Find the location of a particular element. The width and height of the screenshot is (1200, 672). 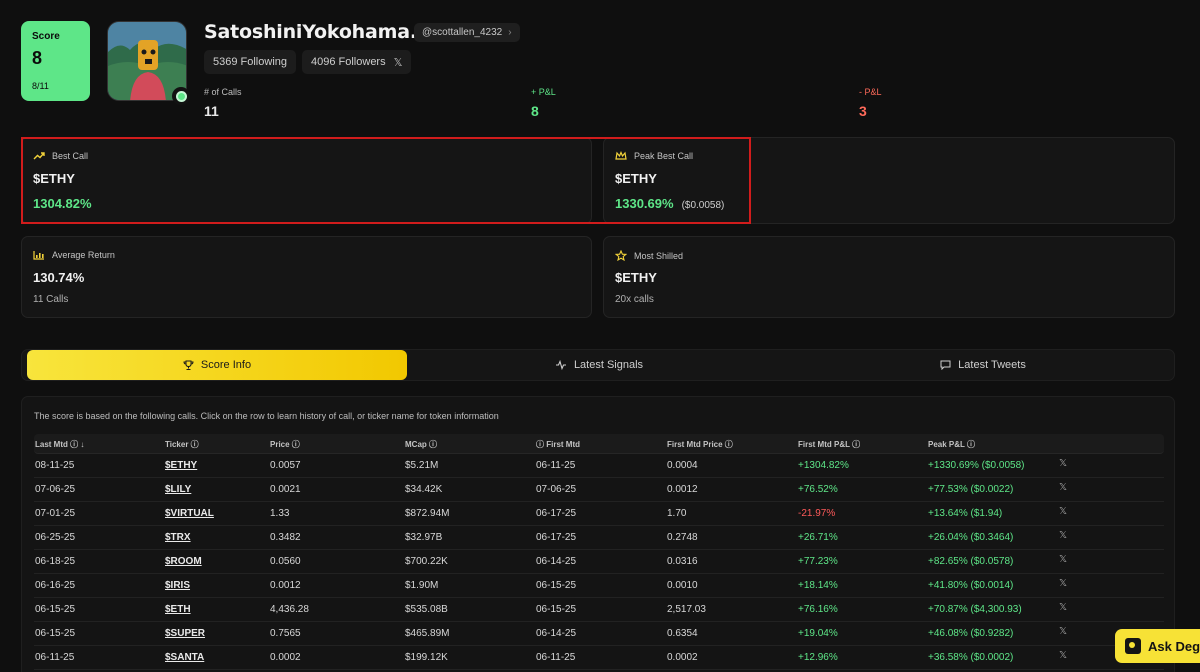

table-cell: +26.04% ($0.3464) is located at coordinates (971, 537).